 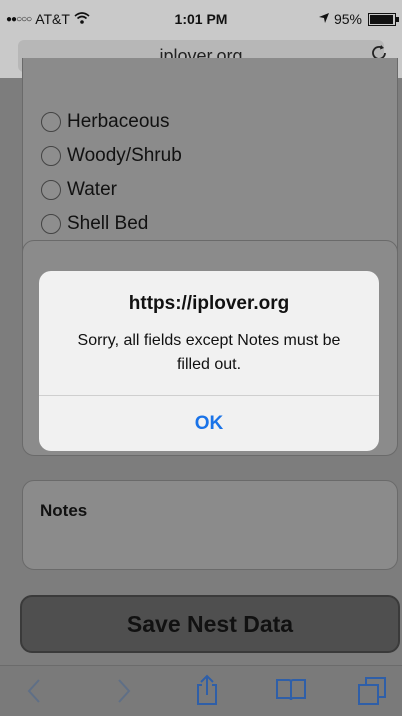 What do you see at coordinates (108, 223) in the screenshot?
I see `radio-label: Shell Bed` at bounding box center [108, 223].